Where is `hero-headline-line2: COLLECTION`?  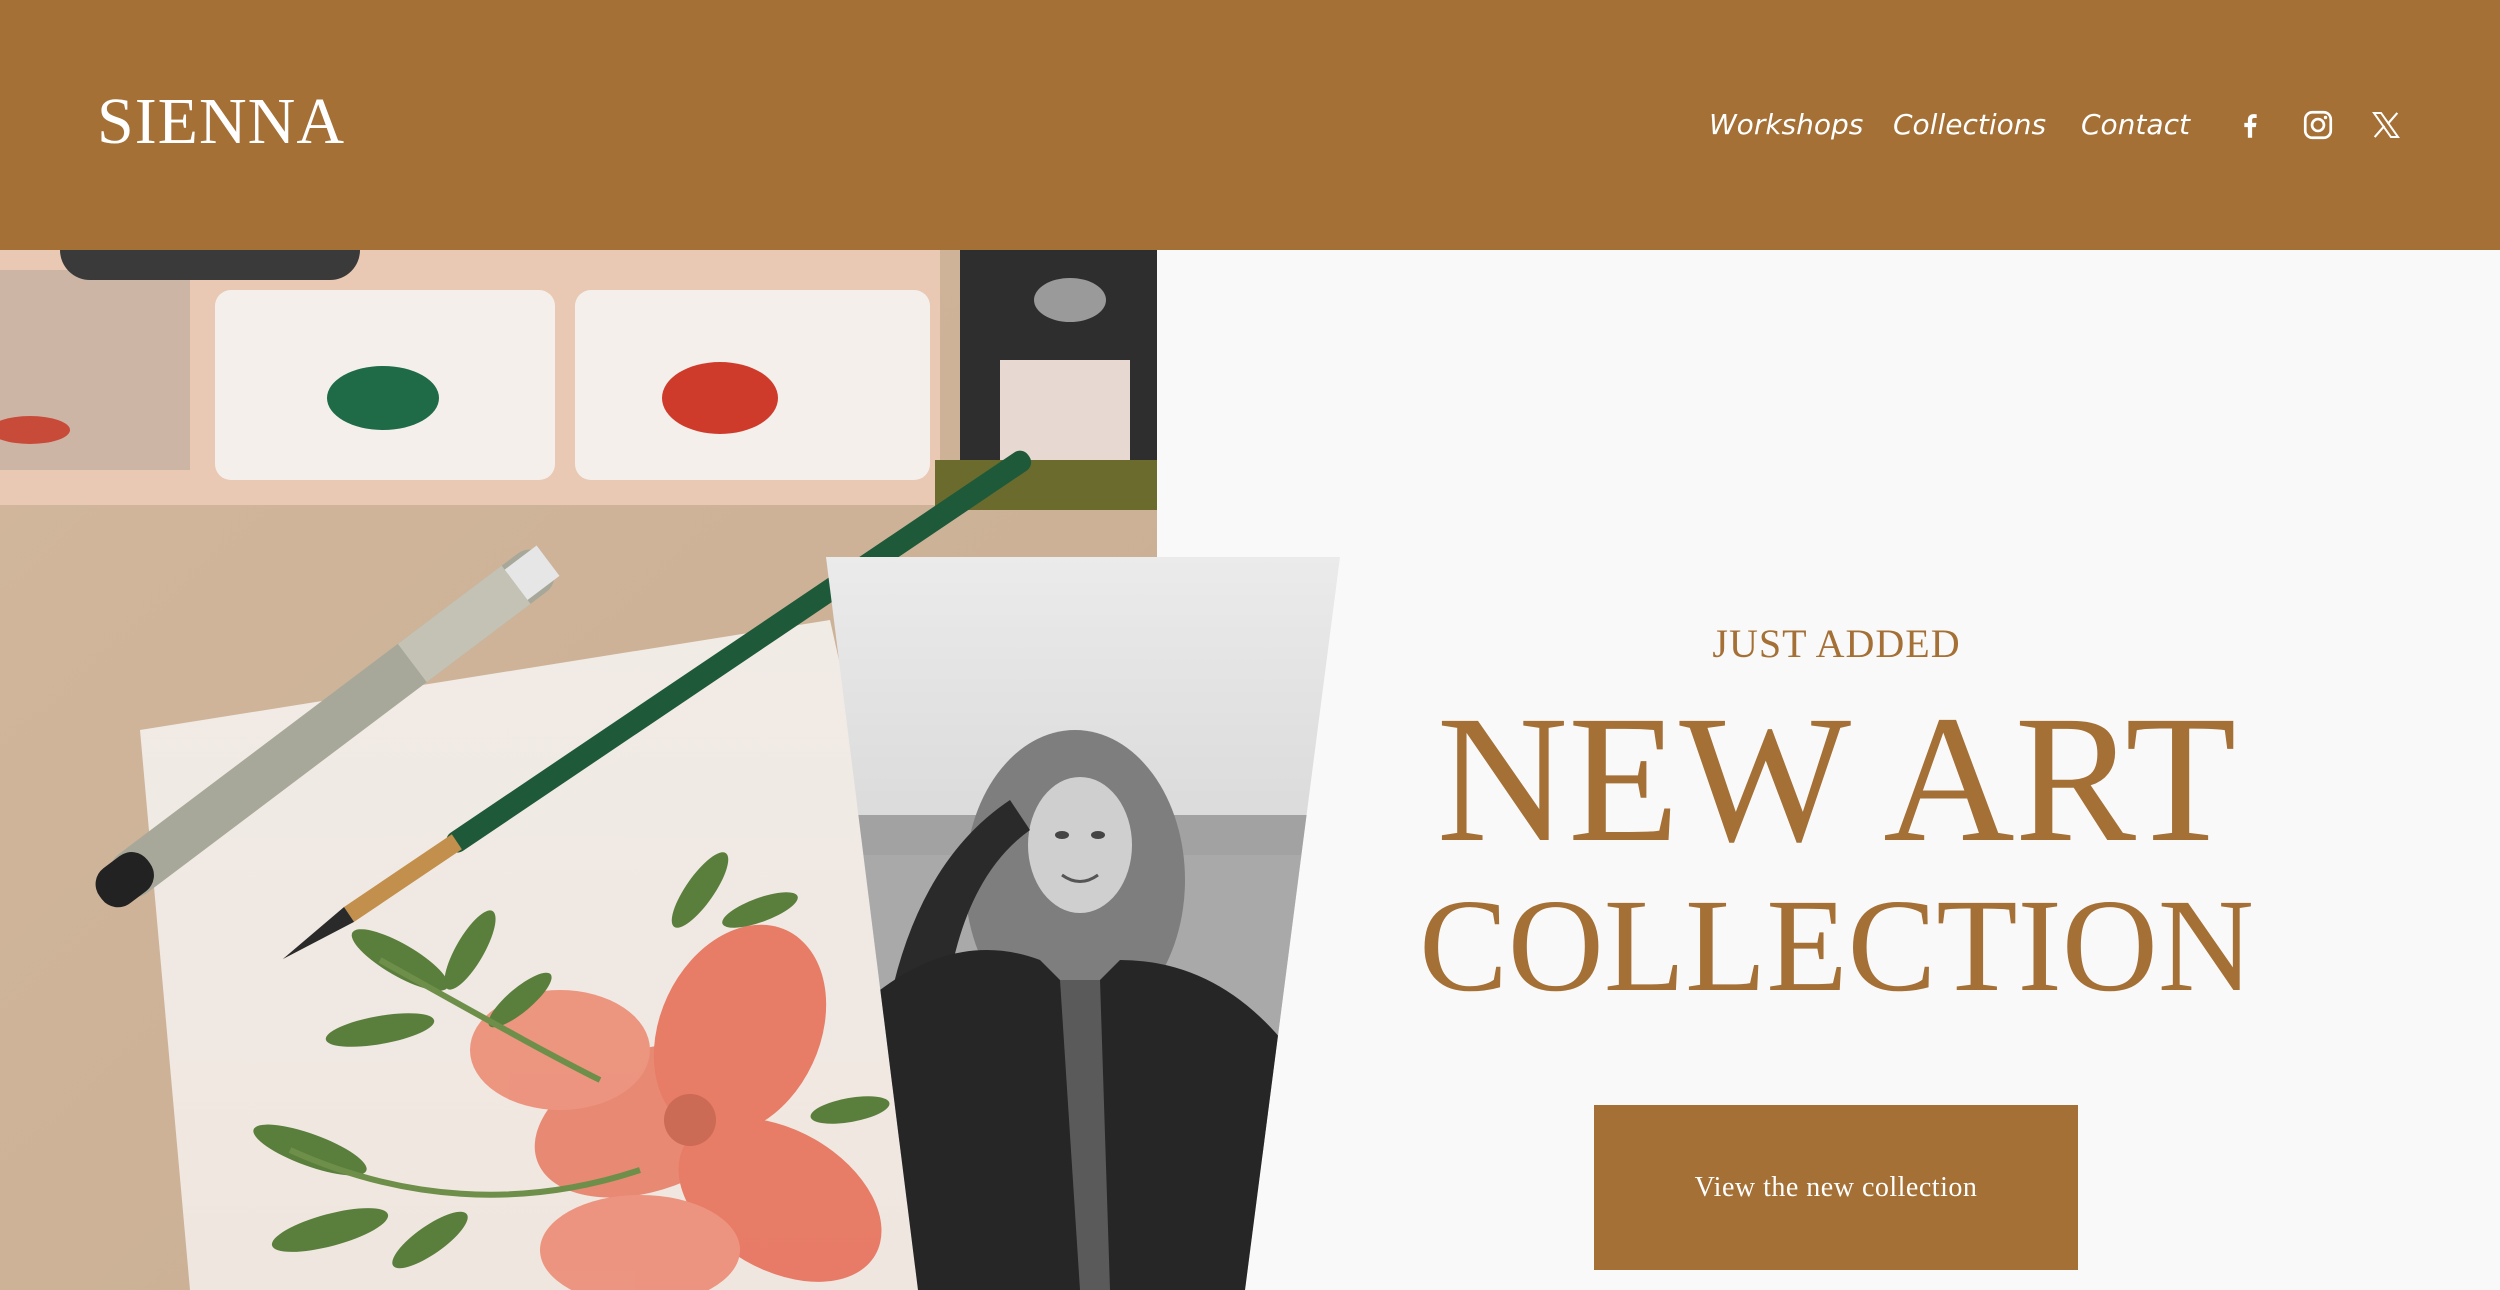
hero-headline-line2: COLLECTION is located at coordinates (1836, 945).